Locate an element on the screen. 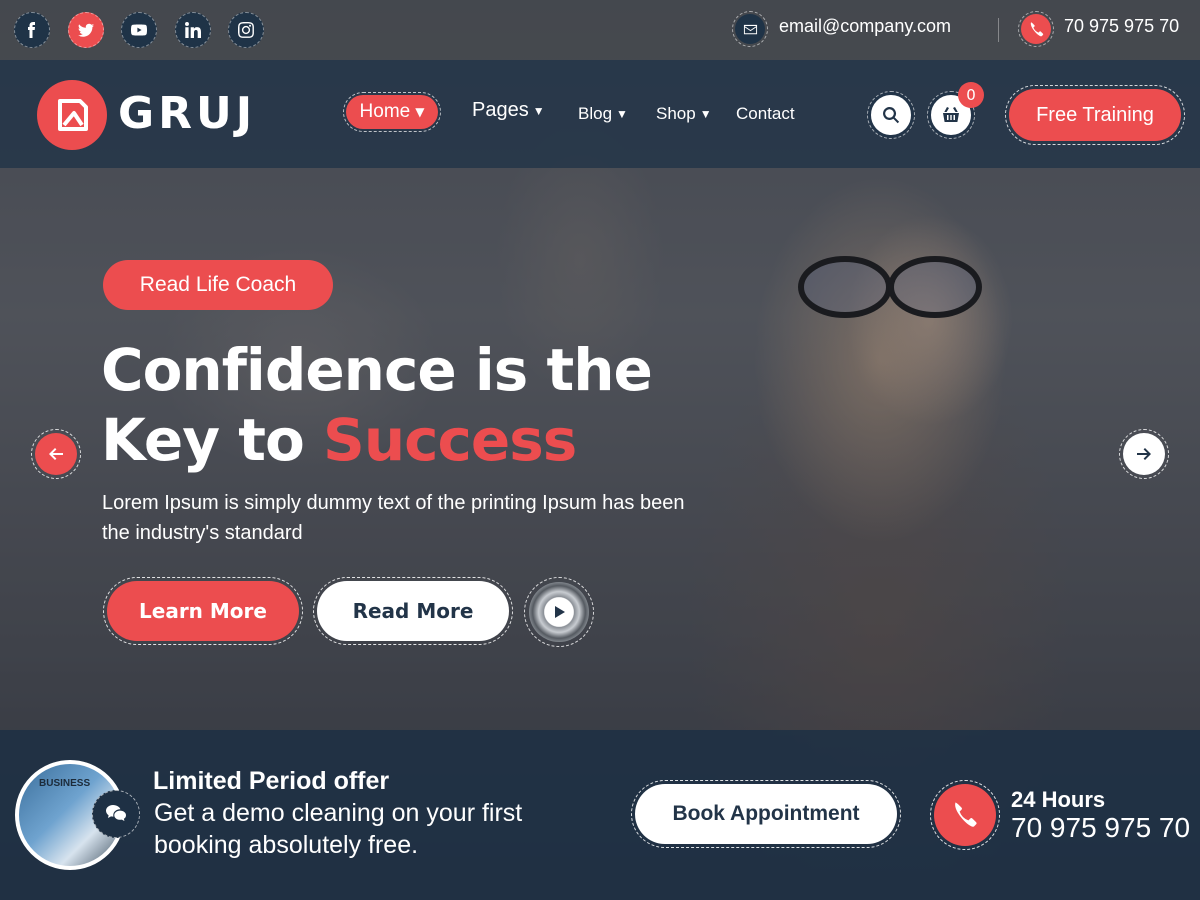 Image resolution: width=1200 pixels, height=900 pixels. book-appointment-button: Book Appointment is located at coordinates (766, 814).